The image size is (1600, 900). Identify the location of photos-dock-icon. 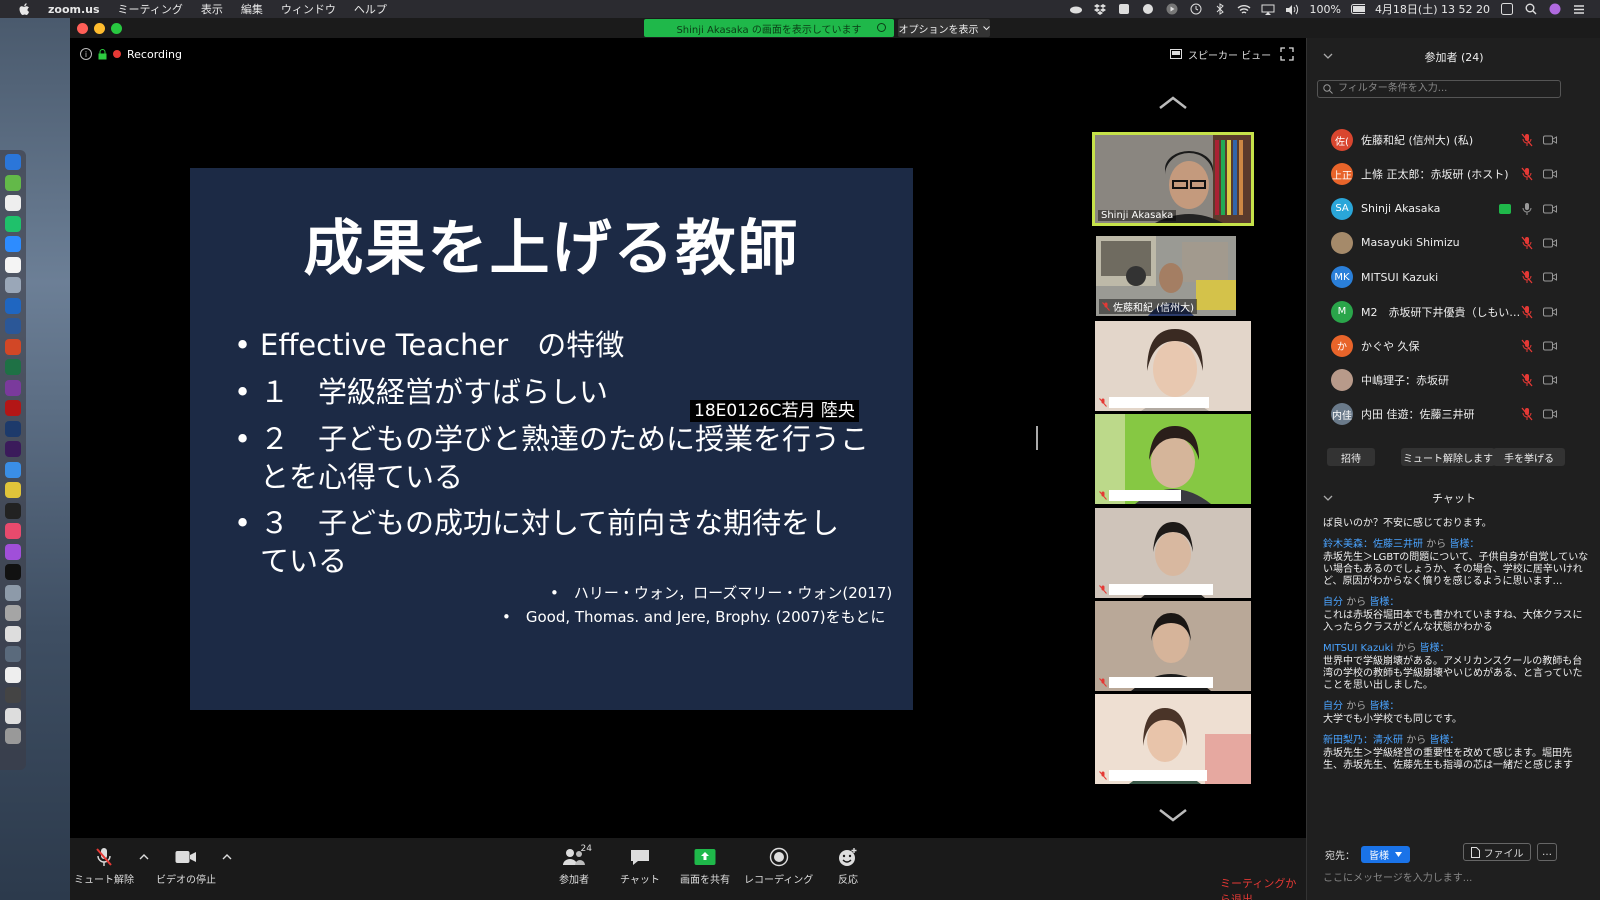
(13, 203).